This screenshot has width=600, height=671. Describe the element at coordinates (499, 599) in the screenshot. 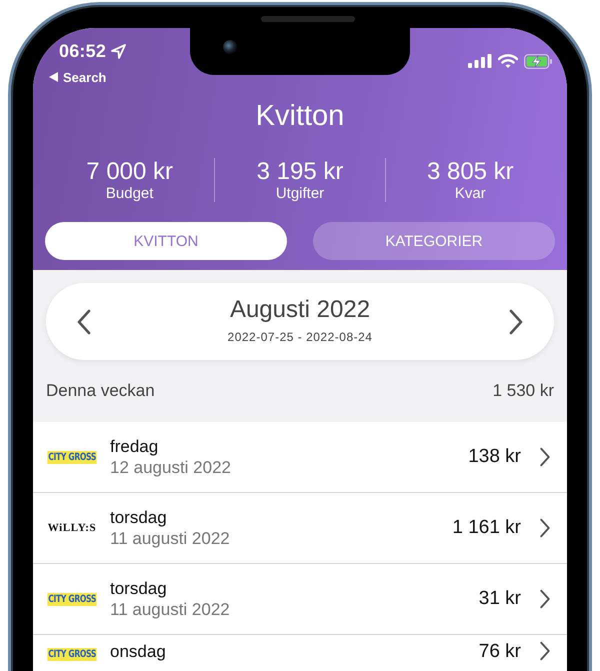

I see `receipt-amount: 31 kr` at that location.